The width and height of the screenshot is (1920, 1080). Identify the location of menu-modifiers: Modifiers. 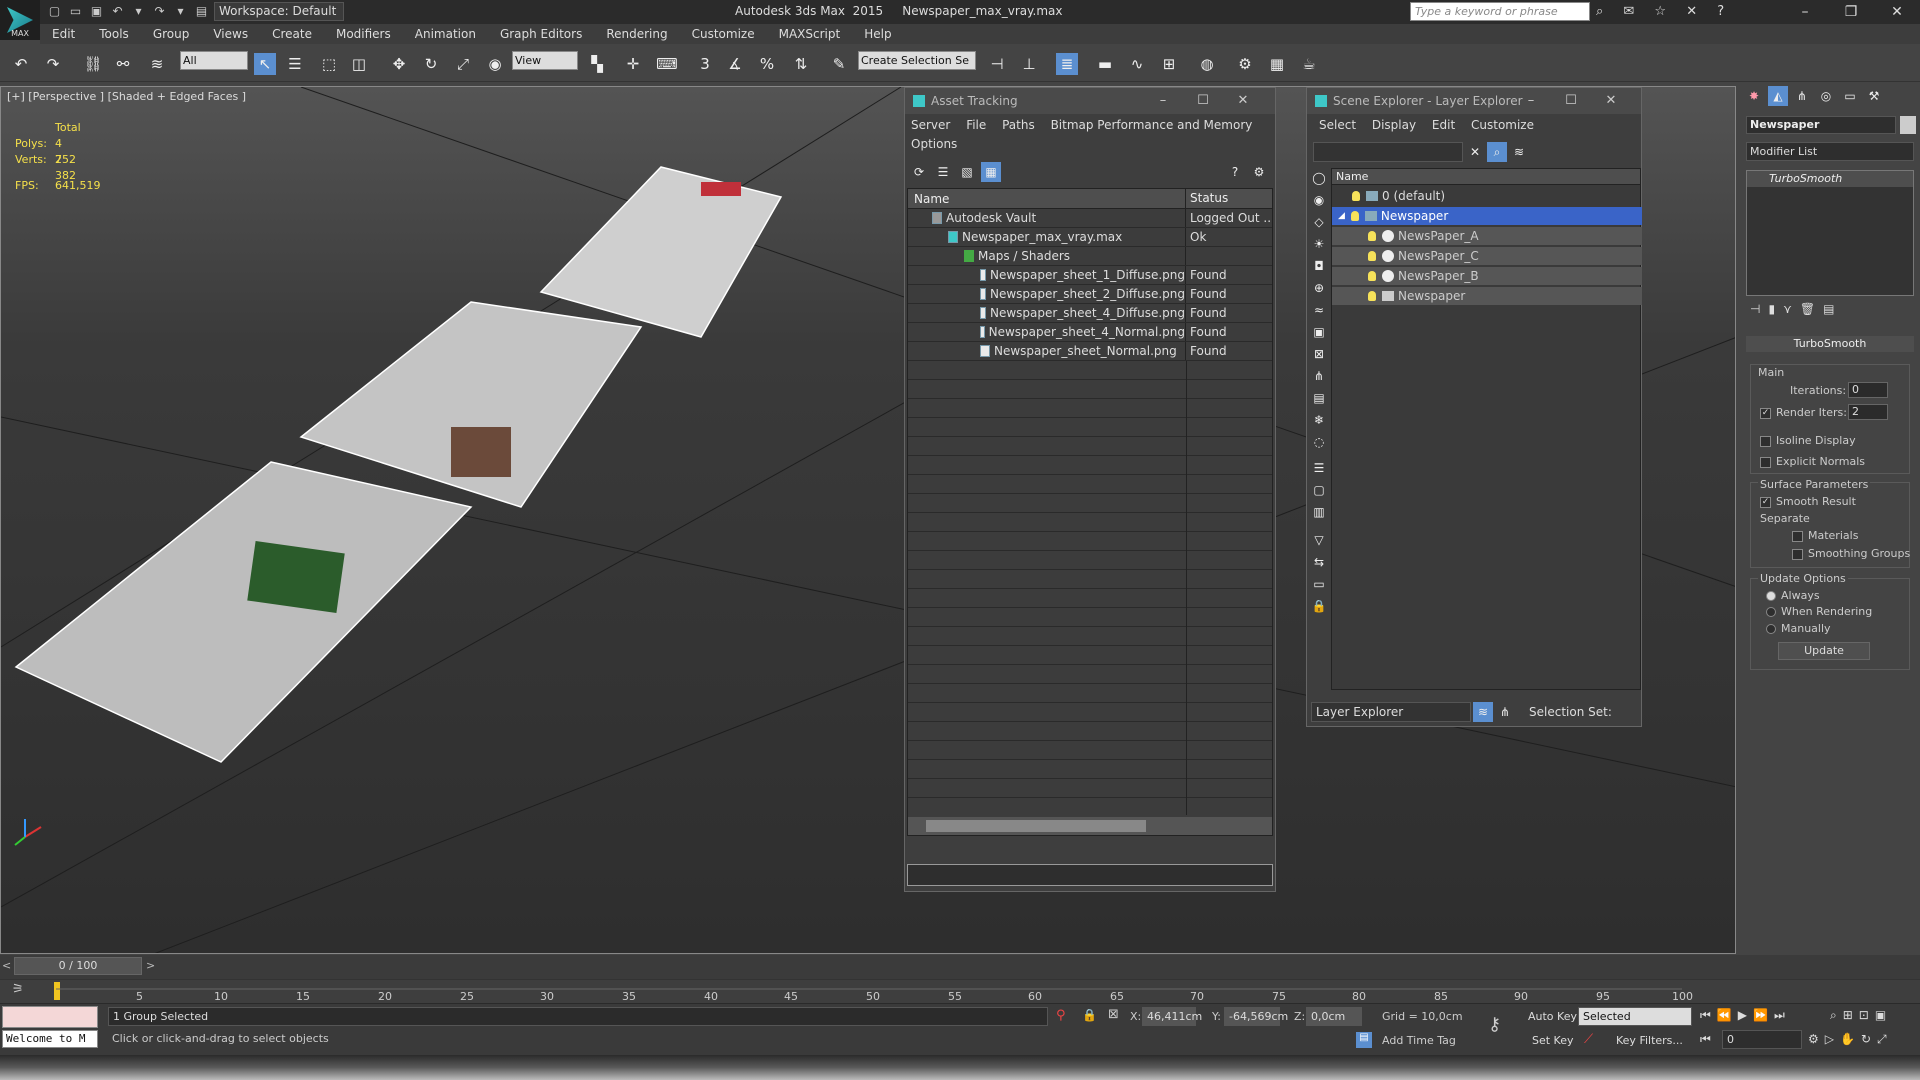
(363, 34).